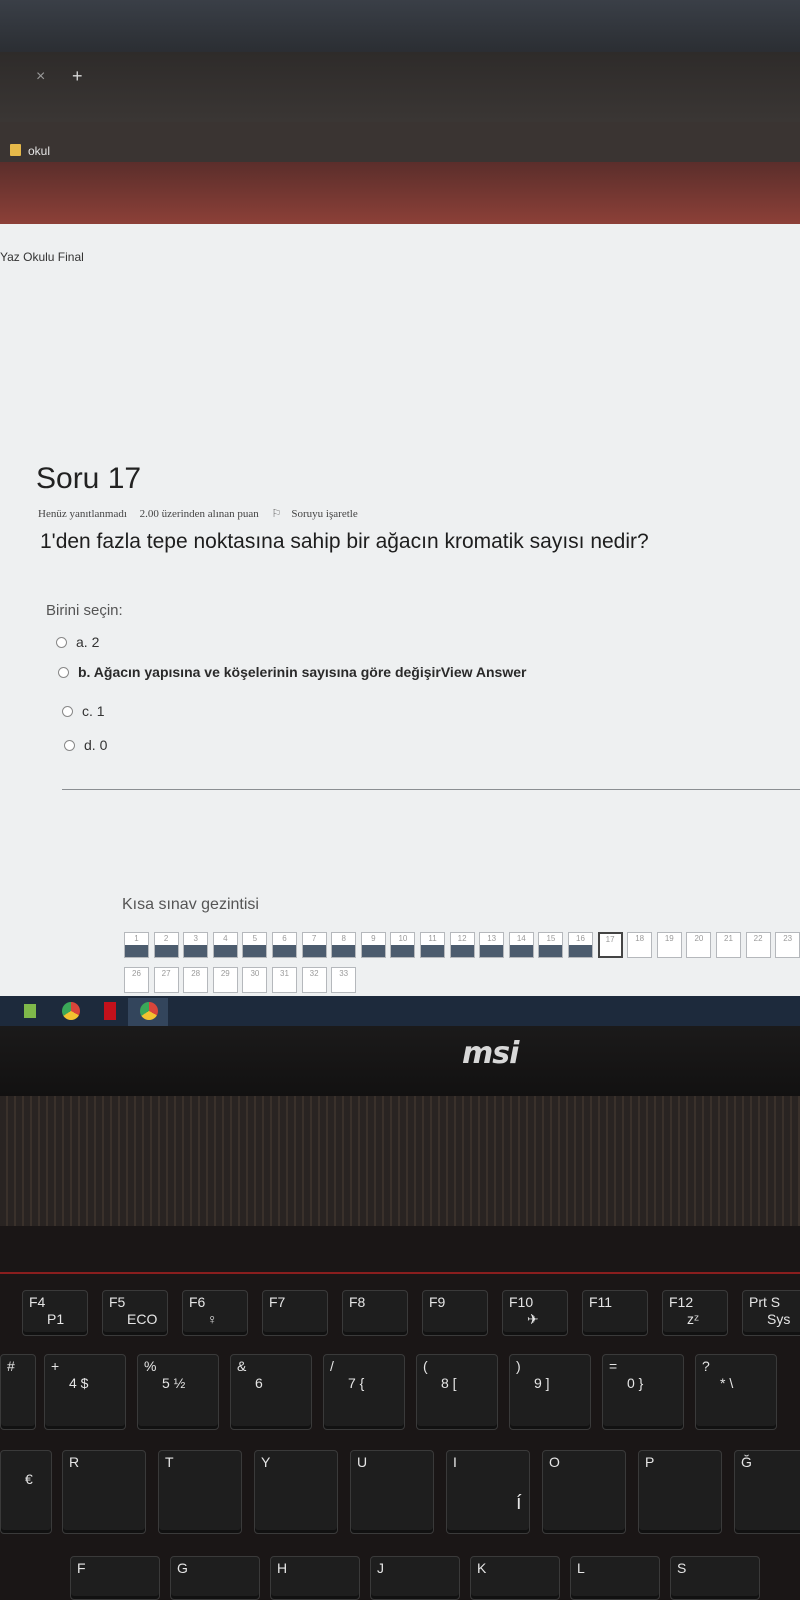 The image size is (800, 1600). What do you see at coordinates (615, 1313) in the screenshot?
I see `keyboard-key: F11` at bounding box center [615, 1313].